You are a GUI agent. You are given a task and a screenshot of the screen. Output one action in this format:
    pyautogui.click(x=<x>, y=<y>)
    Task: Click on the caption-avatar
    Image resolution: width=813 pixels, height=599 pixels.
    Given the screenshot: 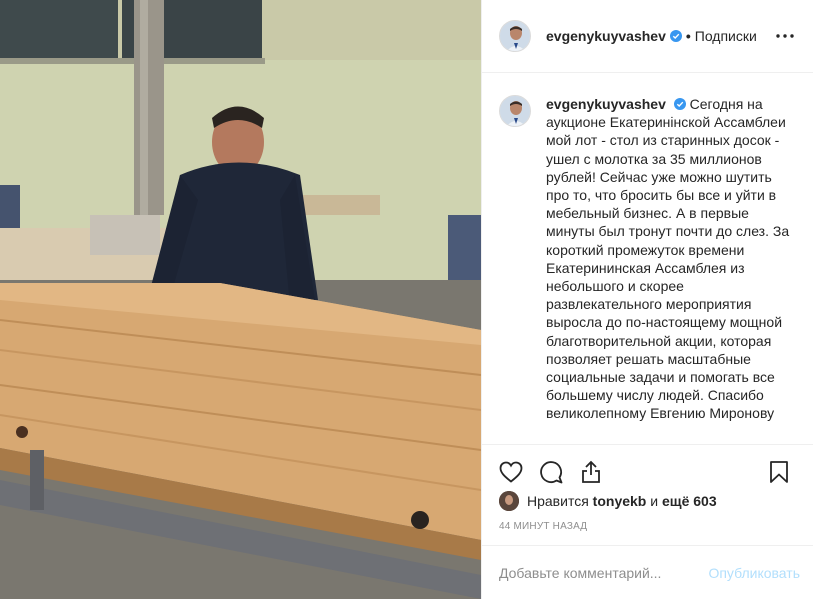 What is the action you would take?
    pyautogui.click(x=515, y=111)
    